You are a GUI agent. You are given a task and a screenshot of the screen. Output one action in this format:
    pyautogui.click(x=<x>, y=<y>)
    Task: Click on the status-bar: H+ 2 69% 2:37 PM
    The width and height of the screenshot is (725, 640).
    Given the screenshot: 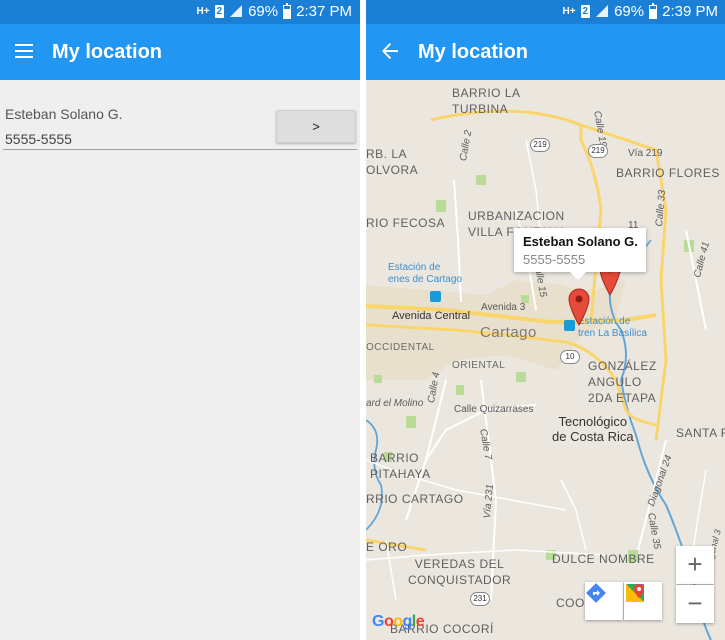 What is the action you would take?
    pyautogui.click(x=180, y=12)
    